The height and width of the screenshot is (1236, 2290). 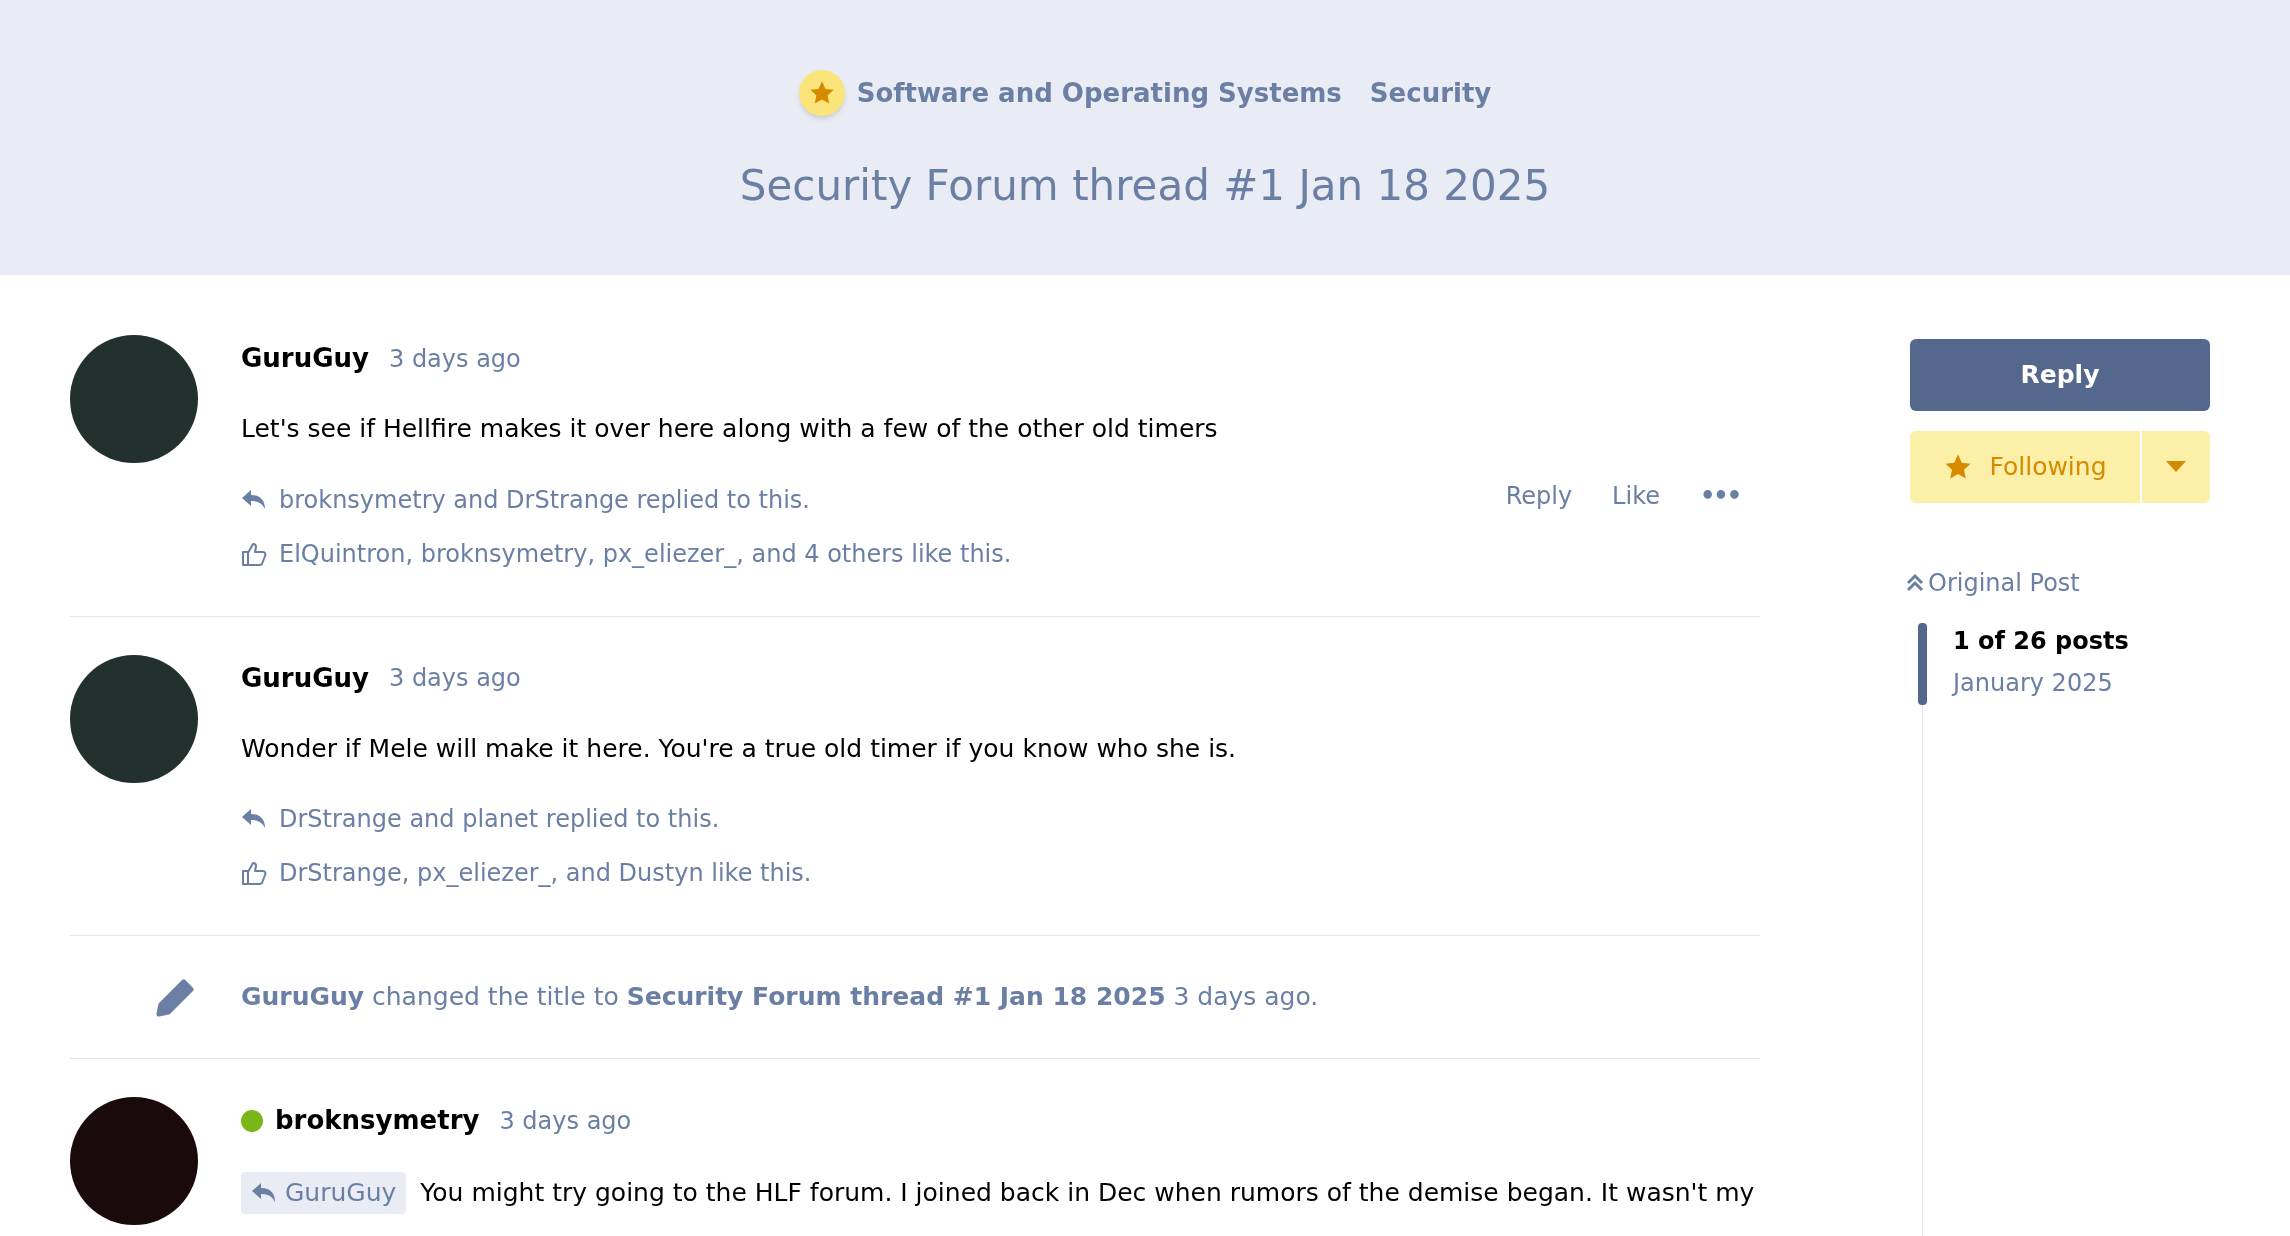 What do you see at coordinates (1719, 495) in the screenshot?
I see `more-options-button: •••` at bounding box center [1719, 495].